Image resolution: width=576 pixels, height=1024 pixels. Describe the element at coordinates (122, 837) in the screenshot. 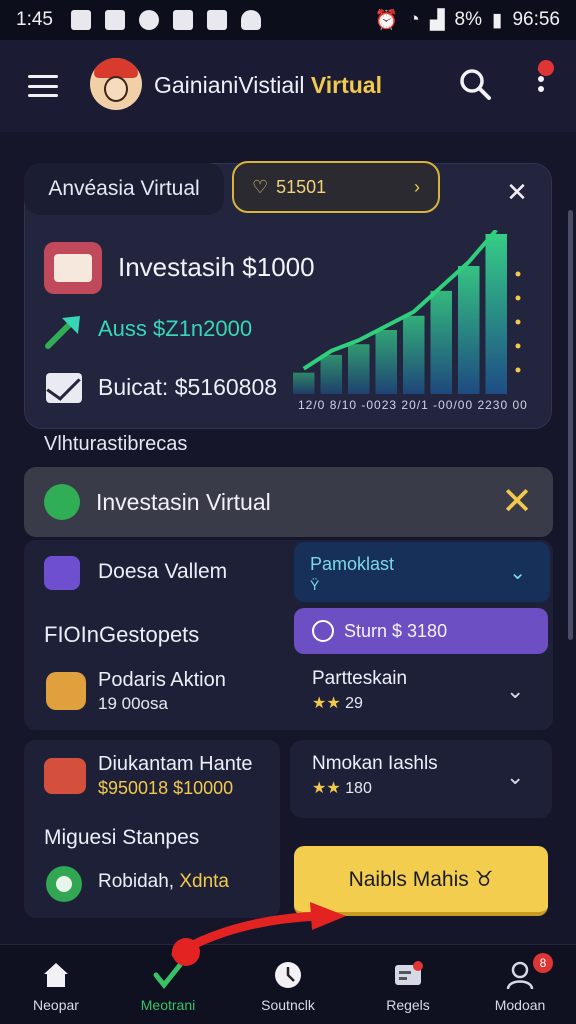

I see `section-title: Miguesi Stanpes` at that location.